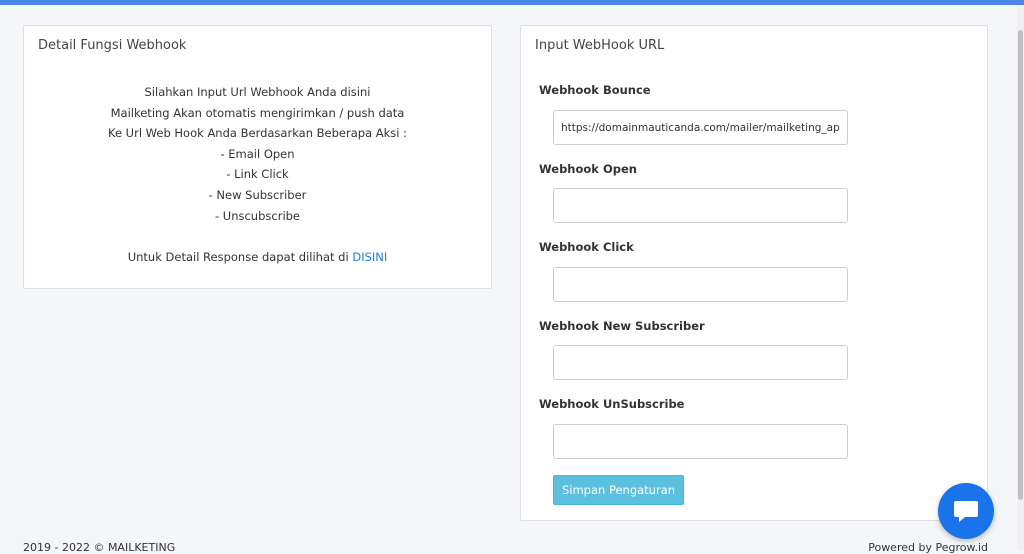  I want to click on chat-button, so click(966, 511).